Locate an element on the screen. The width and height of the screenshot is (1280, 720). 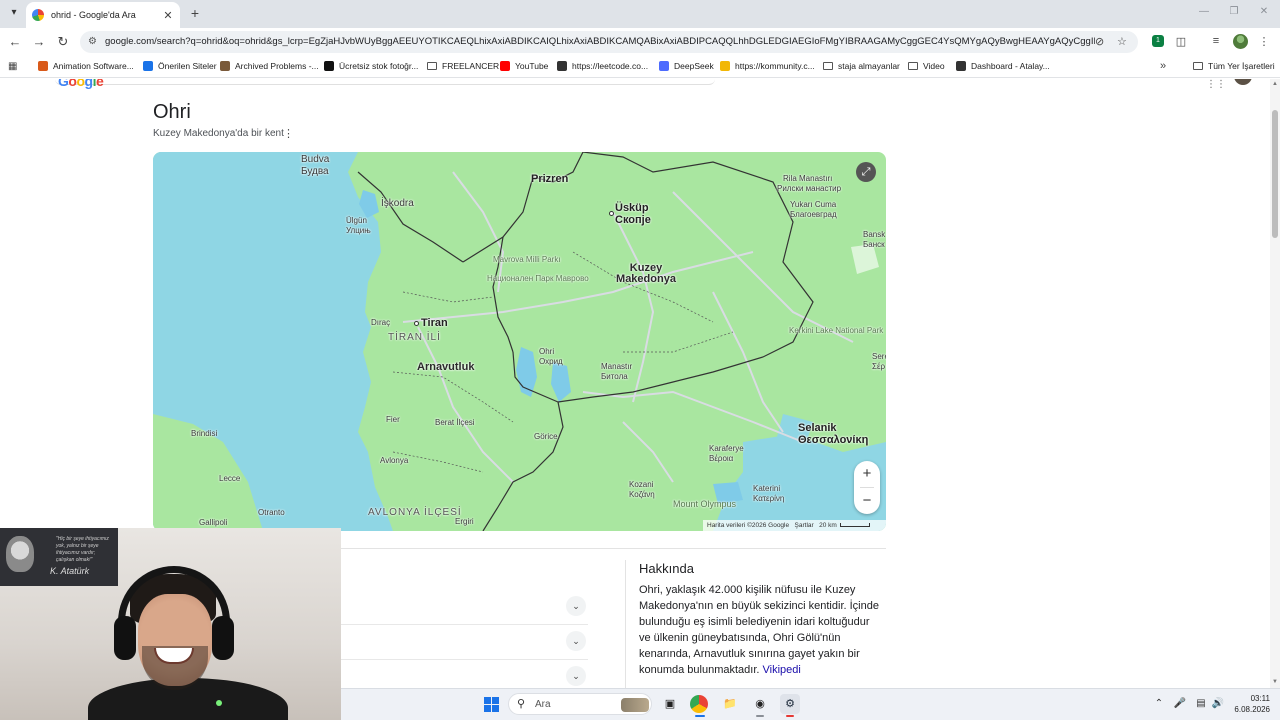
obs-icon: ◉ is located at coordinates (760, 704).